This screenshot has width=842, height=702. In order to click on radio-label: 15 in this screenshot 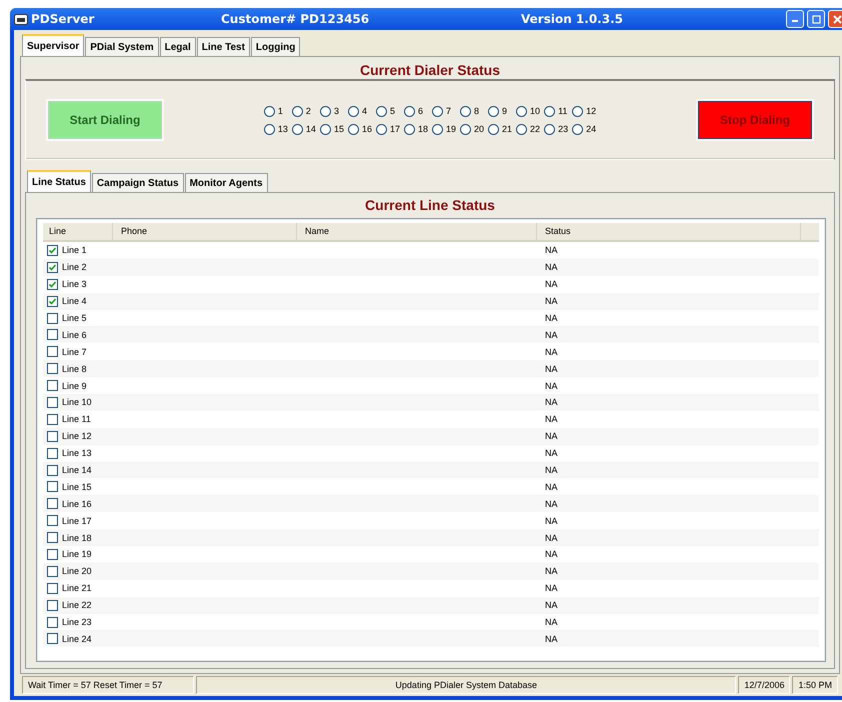, I will do `click(339, 129)`.